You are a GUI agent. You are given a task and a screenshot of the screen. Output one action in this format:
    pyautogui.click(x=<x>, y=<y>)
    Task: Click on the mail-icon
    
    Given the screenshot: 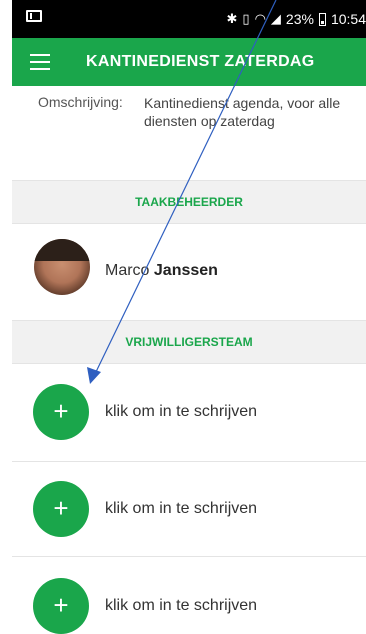 What is the action you would take?
    pyautogui.click(x=34, y=16)
    